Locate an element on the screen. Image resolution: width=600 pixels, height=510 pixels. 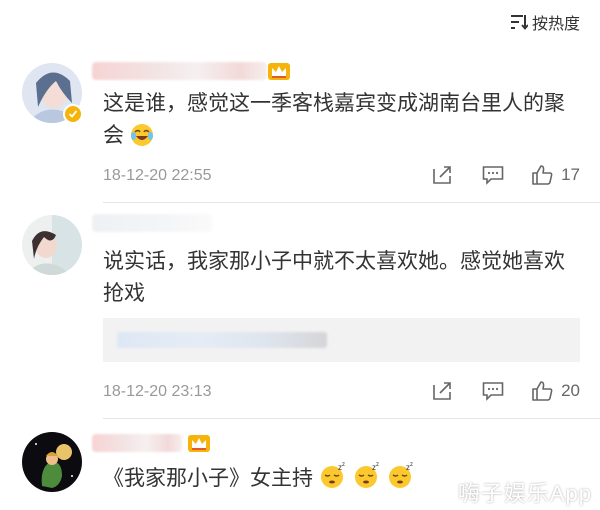
comment-time: 18-12-20 22:55 is located at coordinates (157, 175).